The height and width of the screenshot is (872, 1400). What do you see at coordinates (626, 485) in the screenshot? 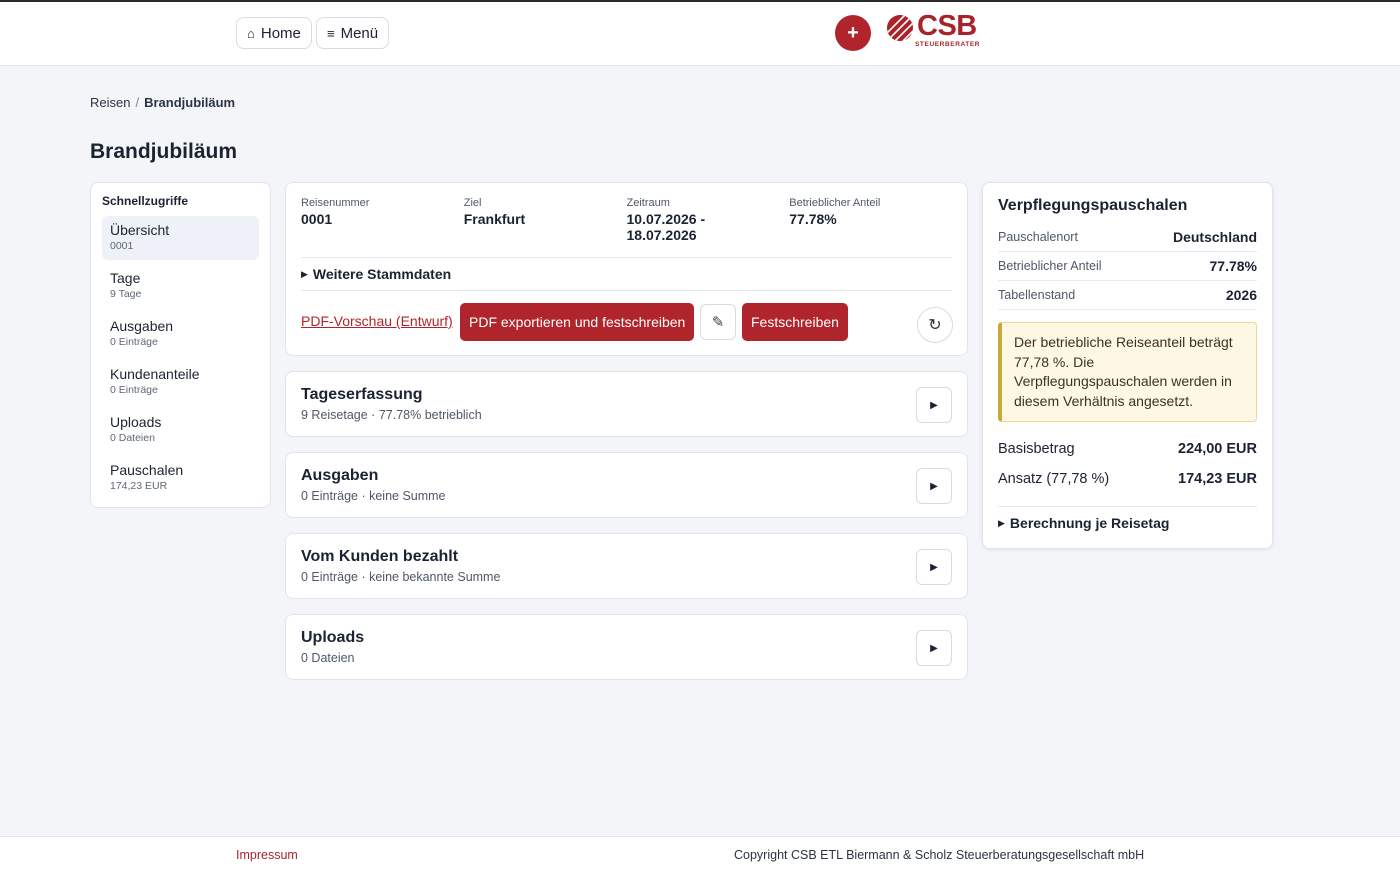
I see `section-ausgaben: Ausgaben 0 Einträge · keine Summe ▶` at bounding box center [626, 485].